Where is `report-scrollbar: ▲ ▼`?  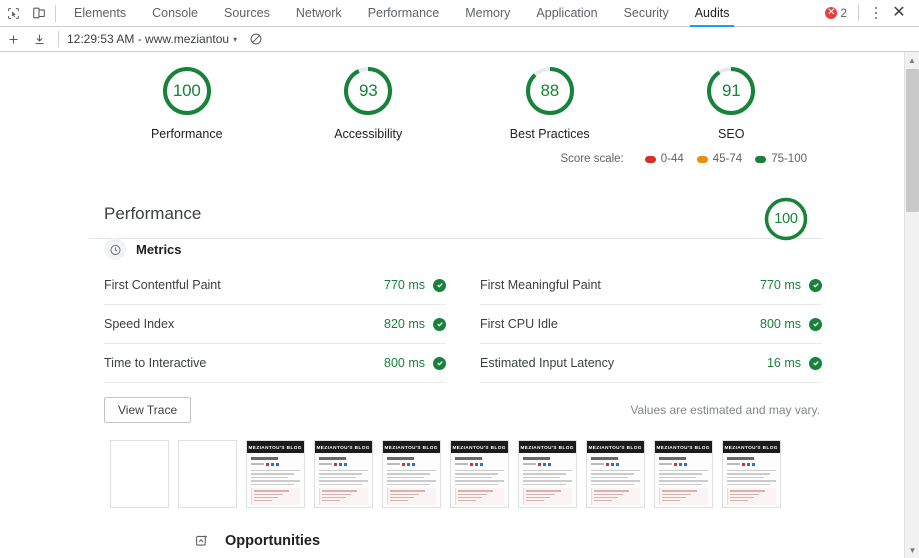 report-scrollbar: ▲ ▼ is located at coordinates (911, 305).